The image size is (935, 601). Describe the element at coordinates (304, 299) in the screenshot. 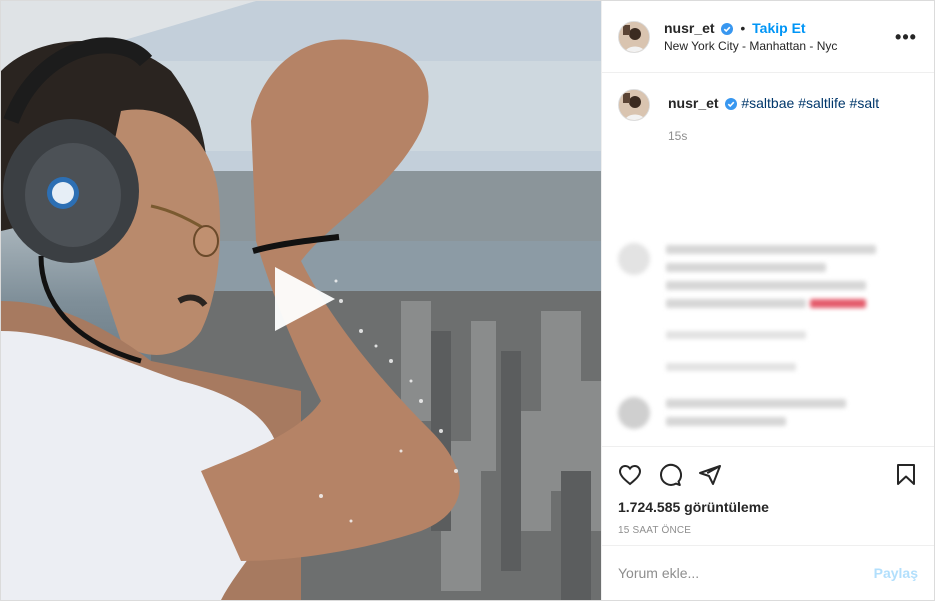

I see `play-icon` at that location.